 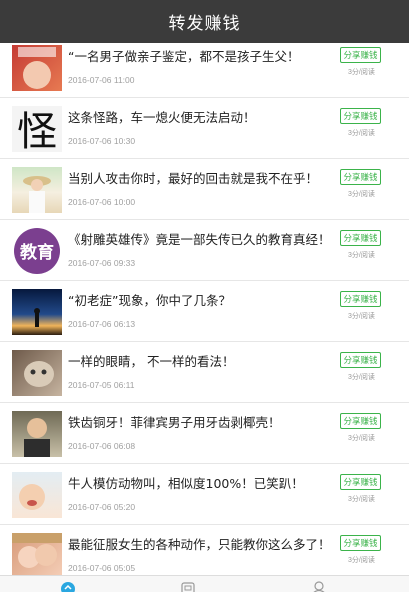 I want to click on home-icon, so click(x=68, y=585).